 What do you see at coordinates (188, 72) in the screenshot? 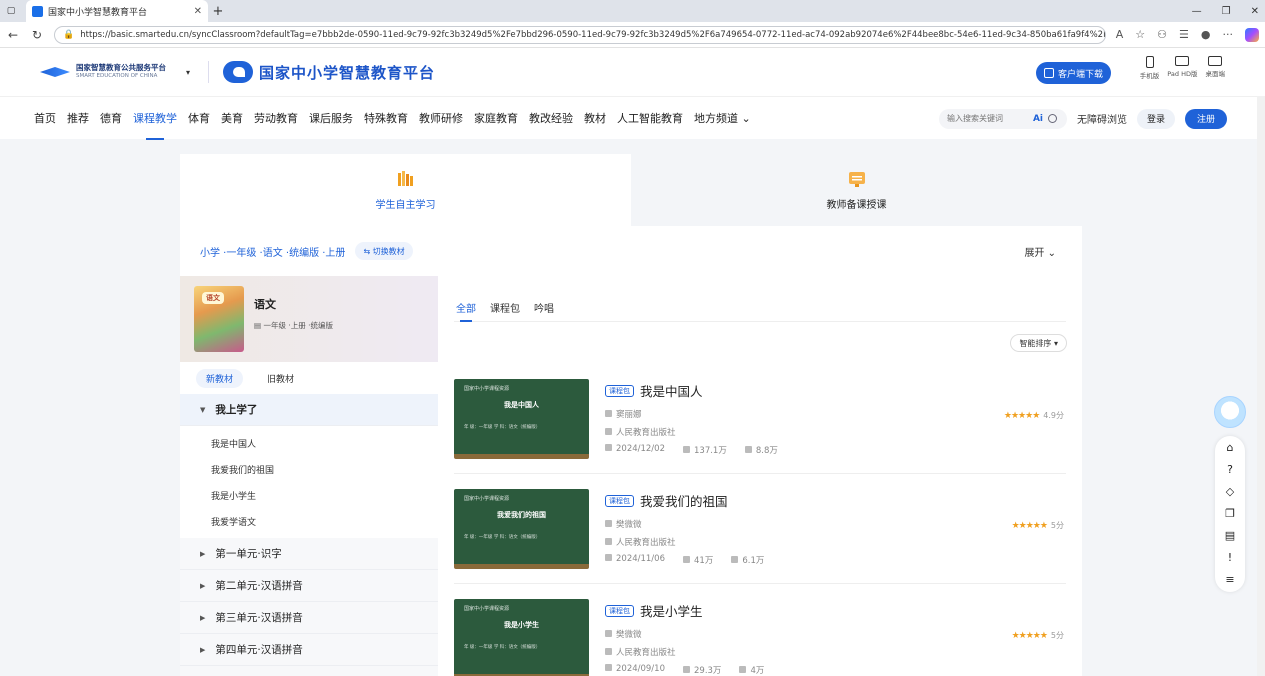
I see `chevron-down-icon: ▾` at bounding box center [188, 72].